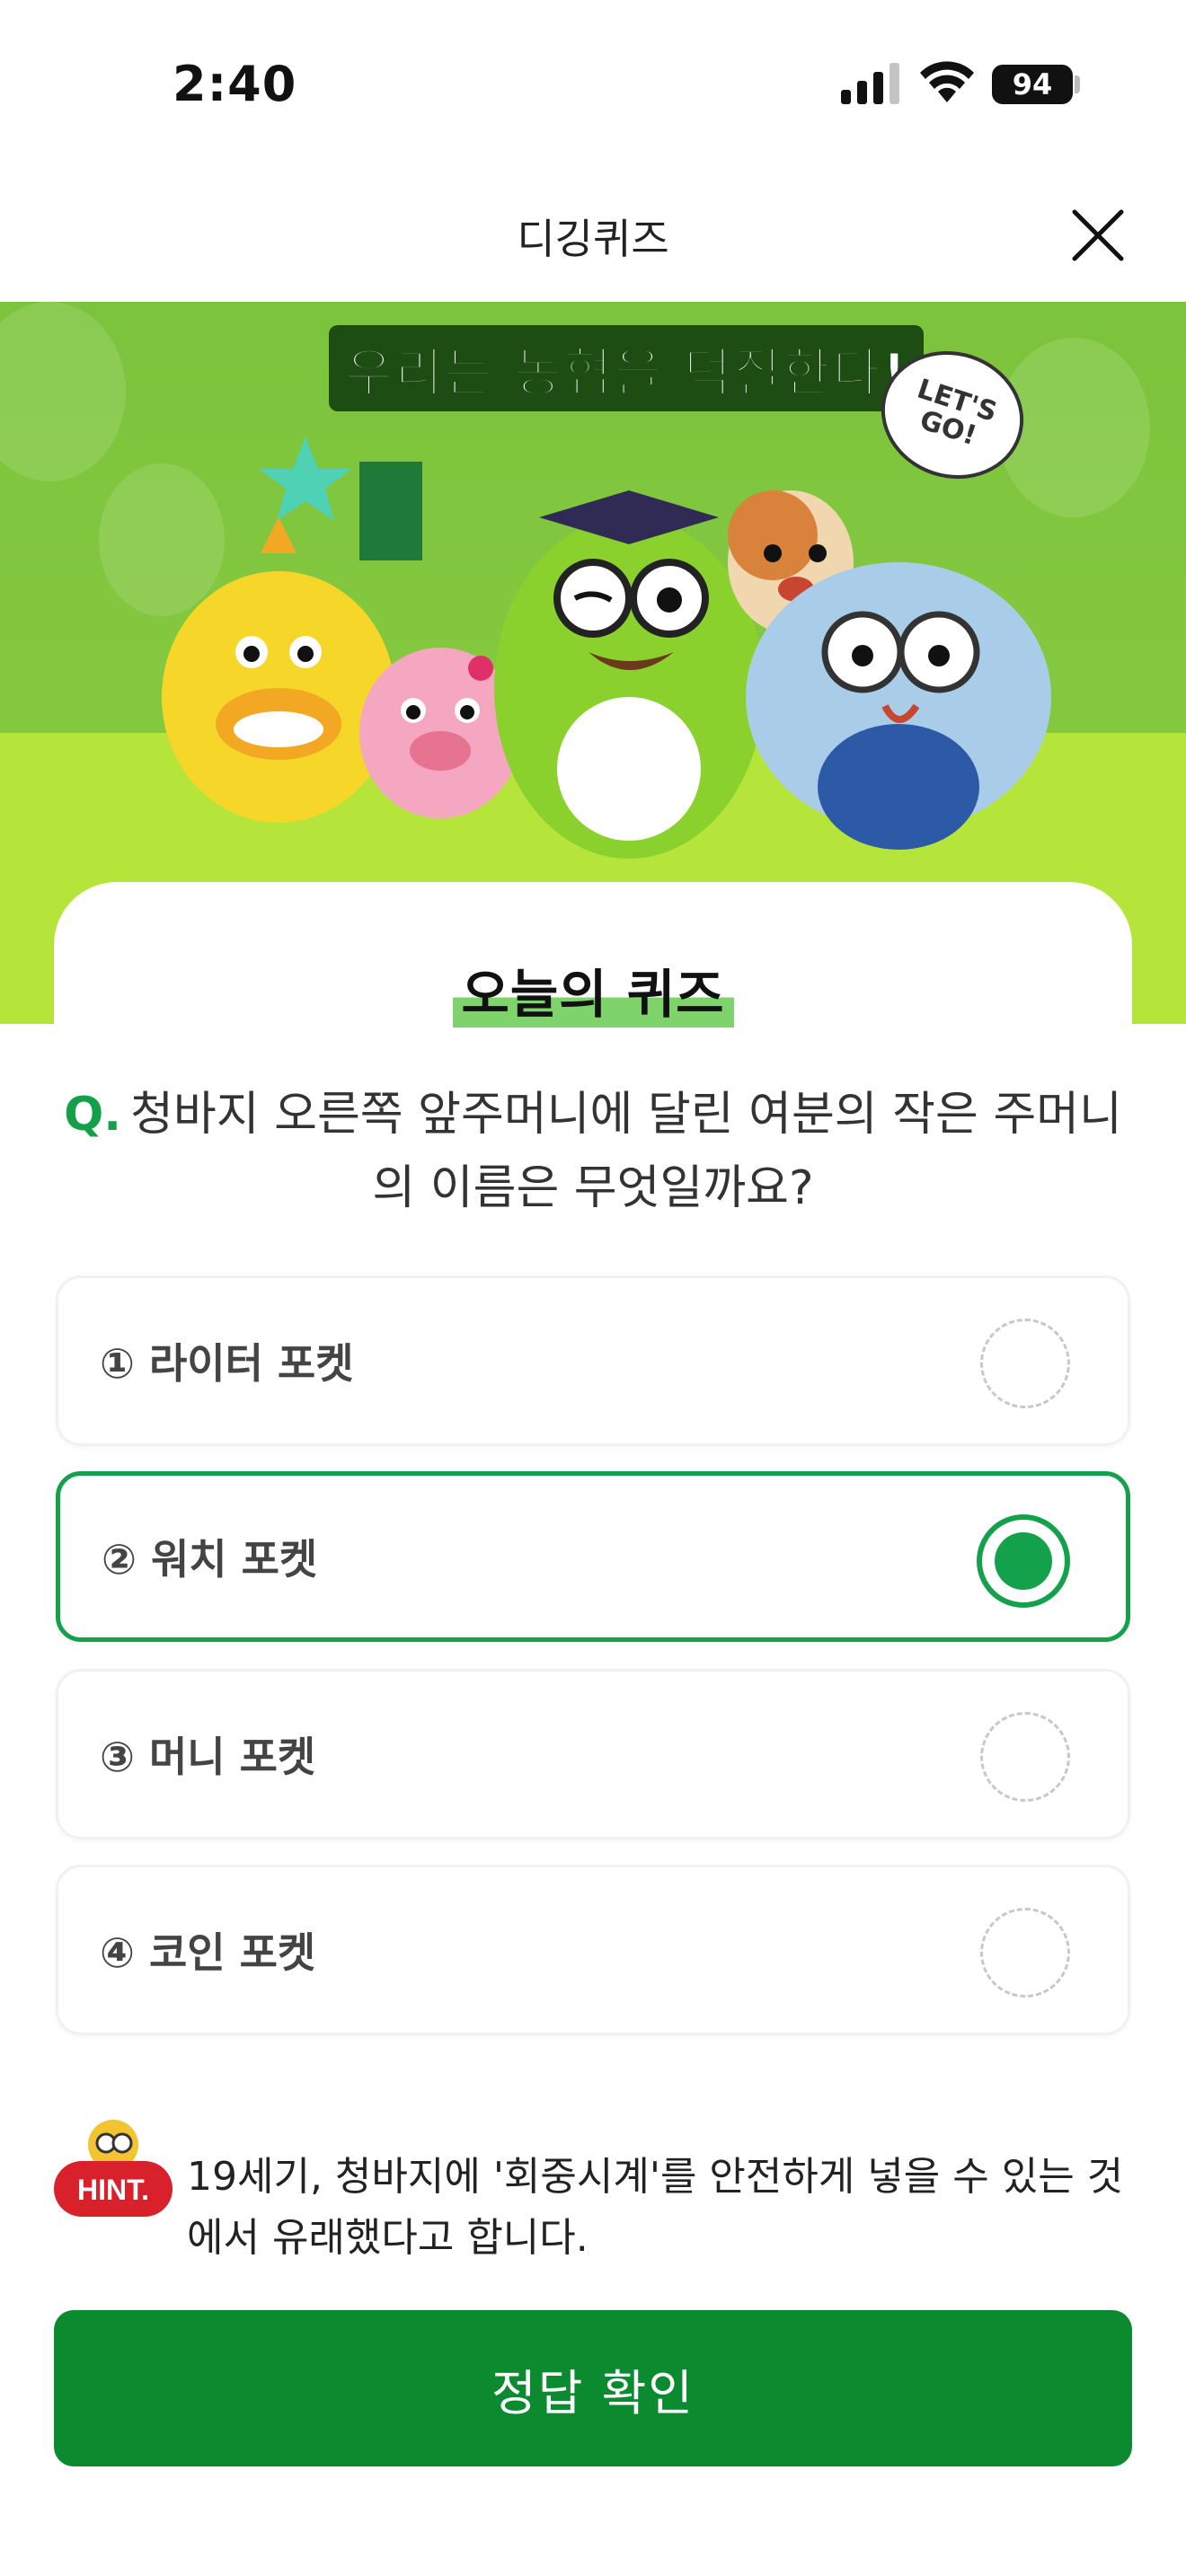 The height and width of the screenshot is (2576, 1186). I want to click on answer-option-2: ② 워치 포켓, so click(593, 1556).